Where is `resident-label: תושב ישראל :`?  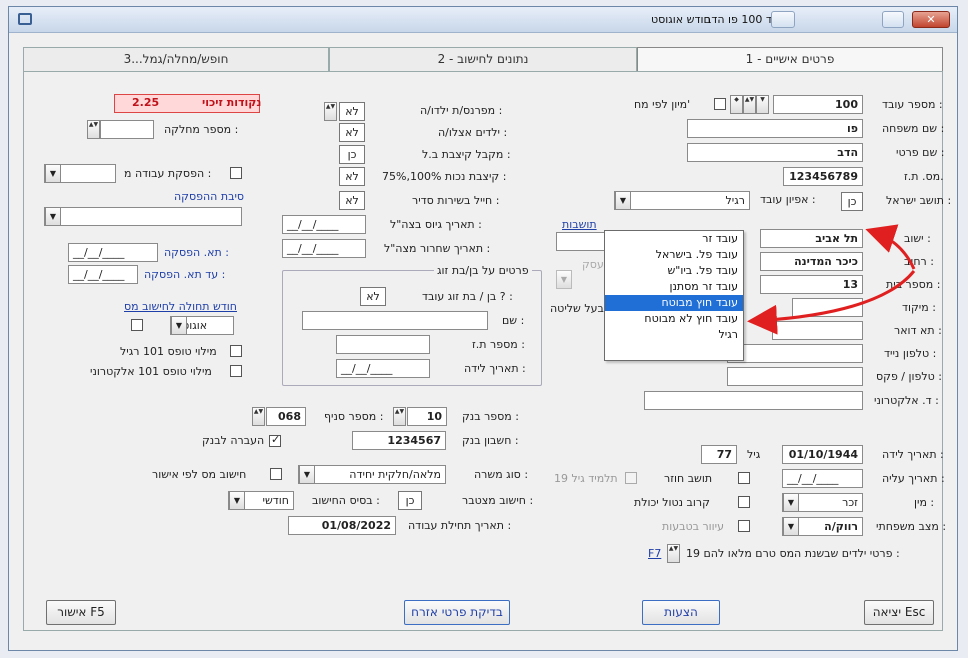
resident-label: תושב ישראל : is located at coordinates (919, 200).